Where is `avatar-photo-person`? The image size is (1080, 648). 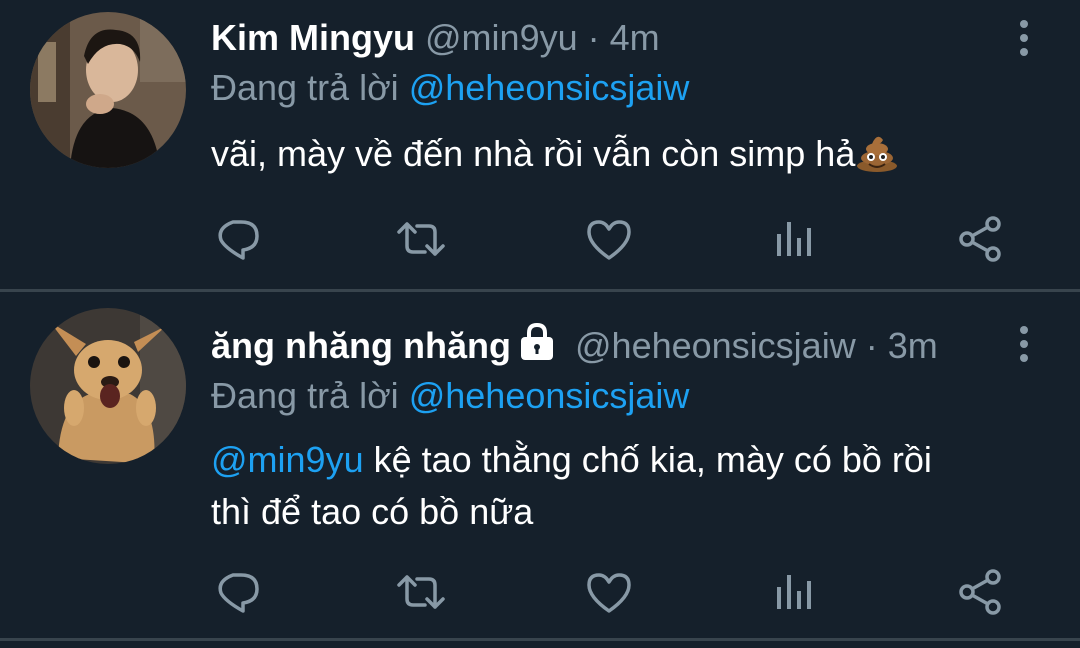 avatar-photo-person is located at coordinates (108, 90).